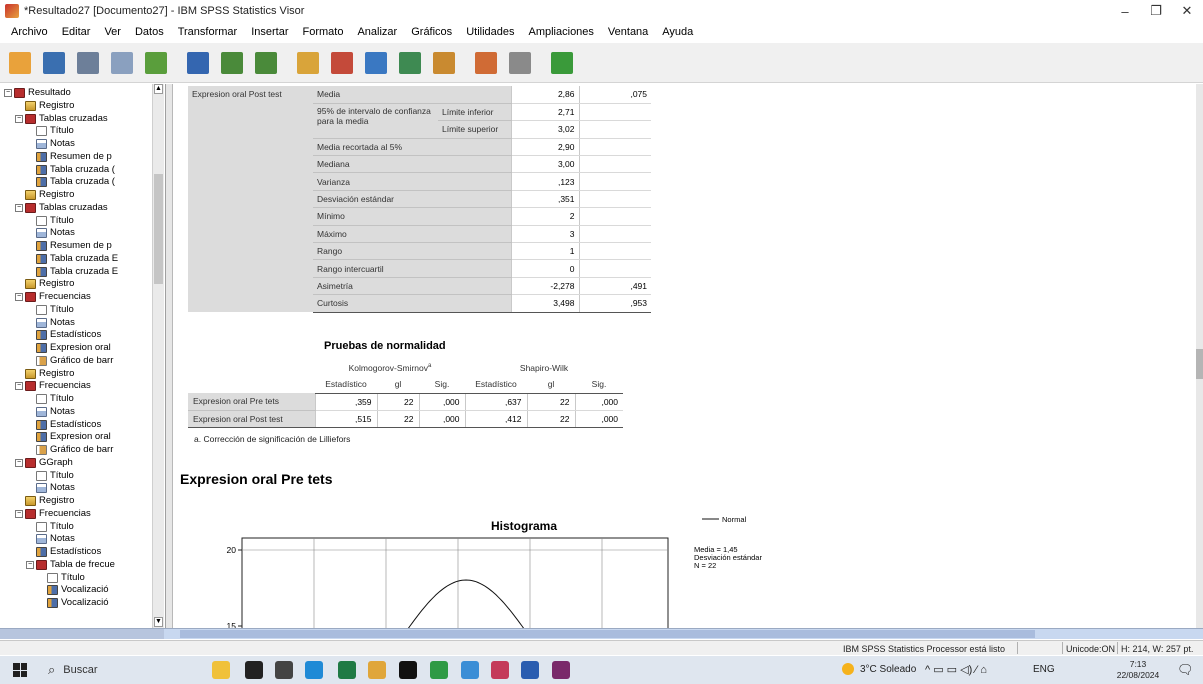 The width and height of the screenshot is (1203, 684). Describe the element at coordinates (158, 89) in the screenshot. I see `scroll-up-icon: ▲` at that location.